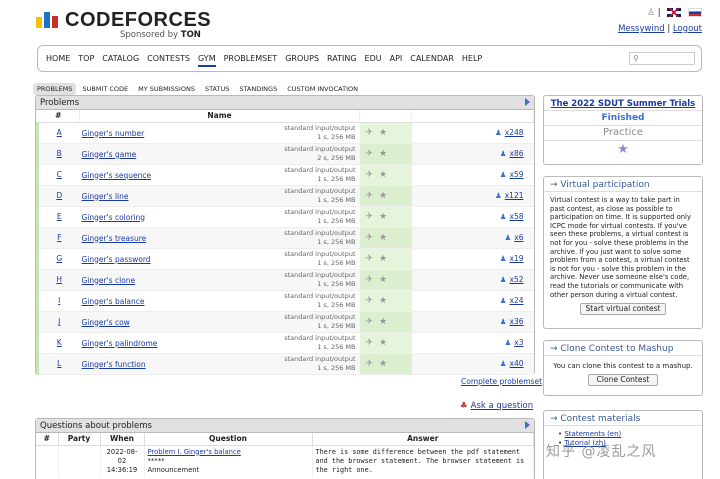 The image size is (720, 479). I want to click on nav-item-gym: GYM, so click(207, 60).